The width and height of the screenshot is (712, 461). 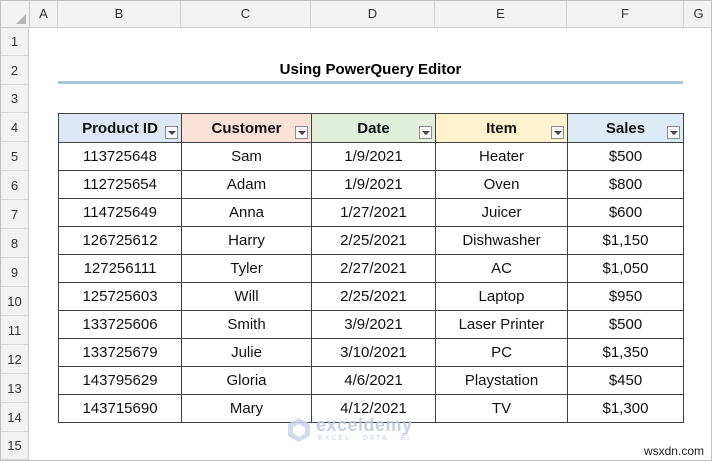 What do you see at coordinates (625, 128) in the screenshot?
I see `header-sales: Sales` at bounding box center [625, 128].